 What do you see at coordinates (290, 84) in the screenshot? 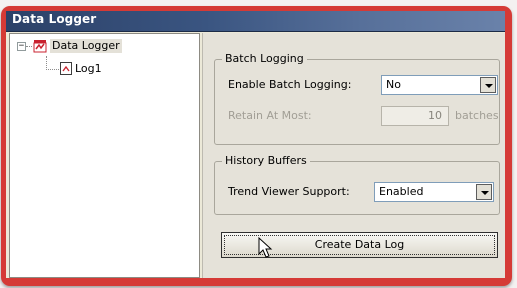
I see `enable-batch-logging-label: Enable Batch Logging:` at bounding box center [290, 84].